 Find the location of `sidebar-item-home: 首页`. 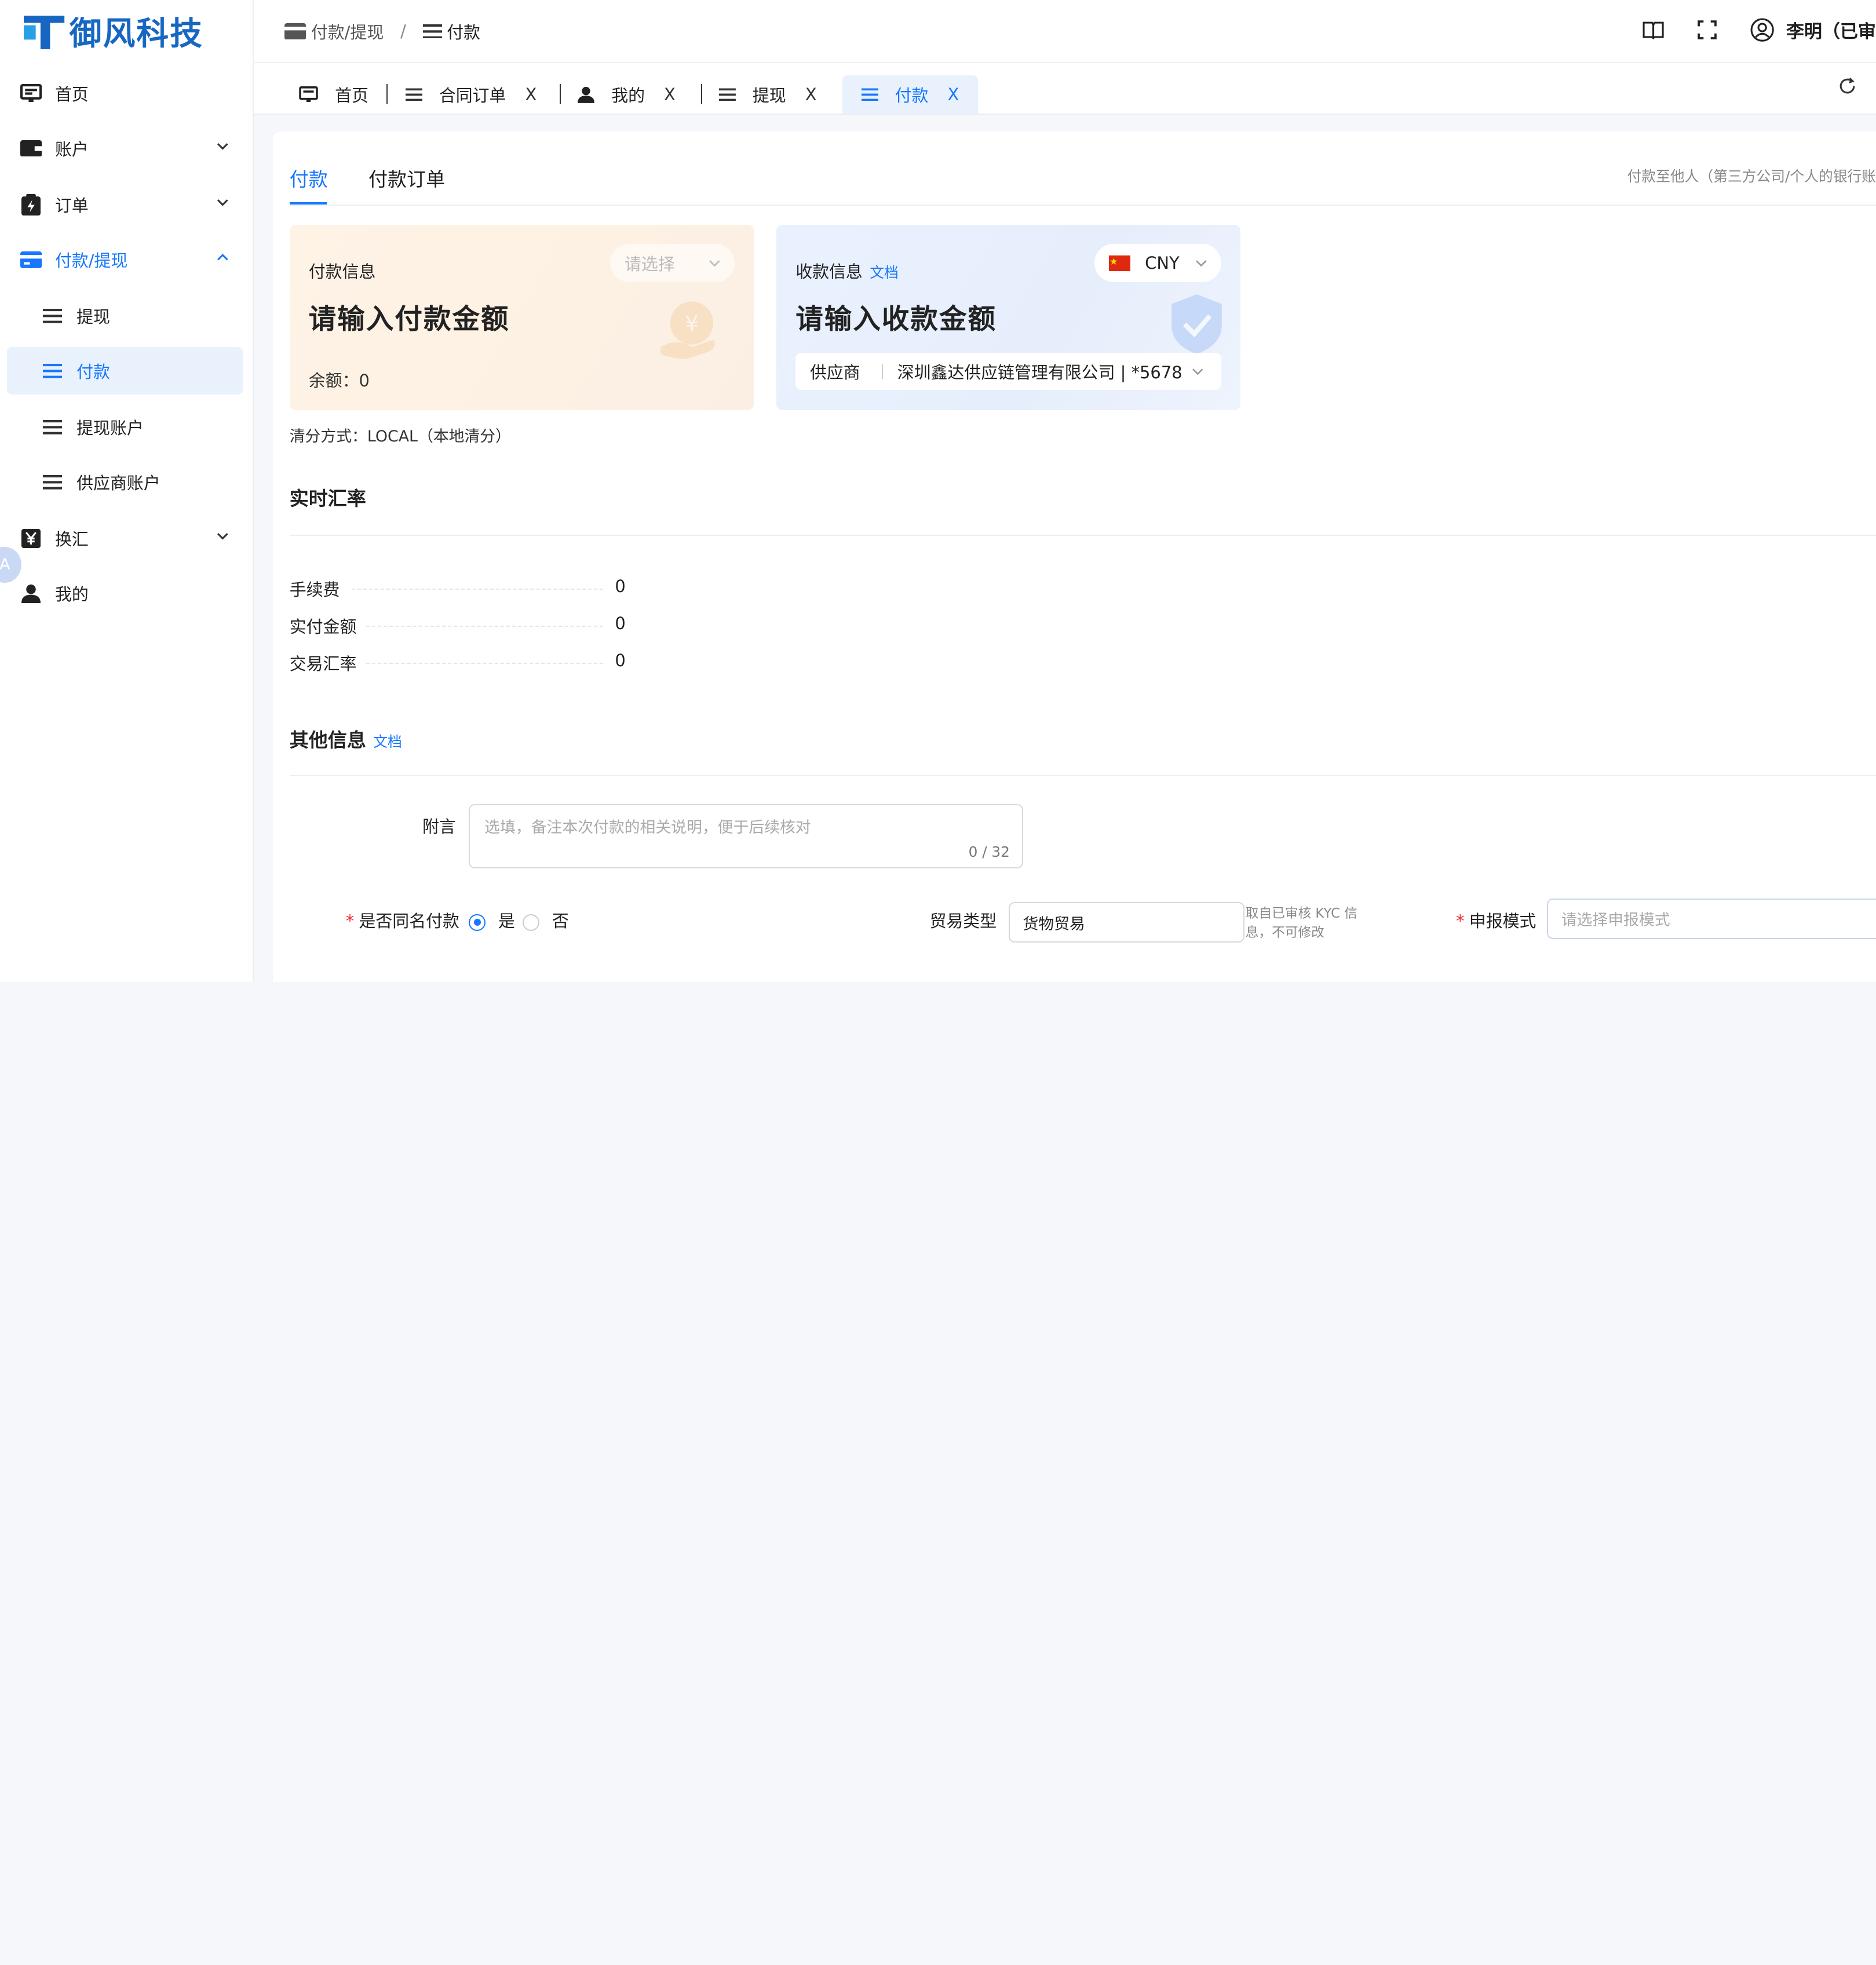

sidebar-item-home: 首页 is located at coordinates (125, 94).